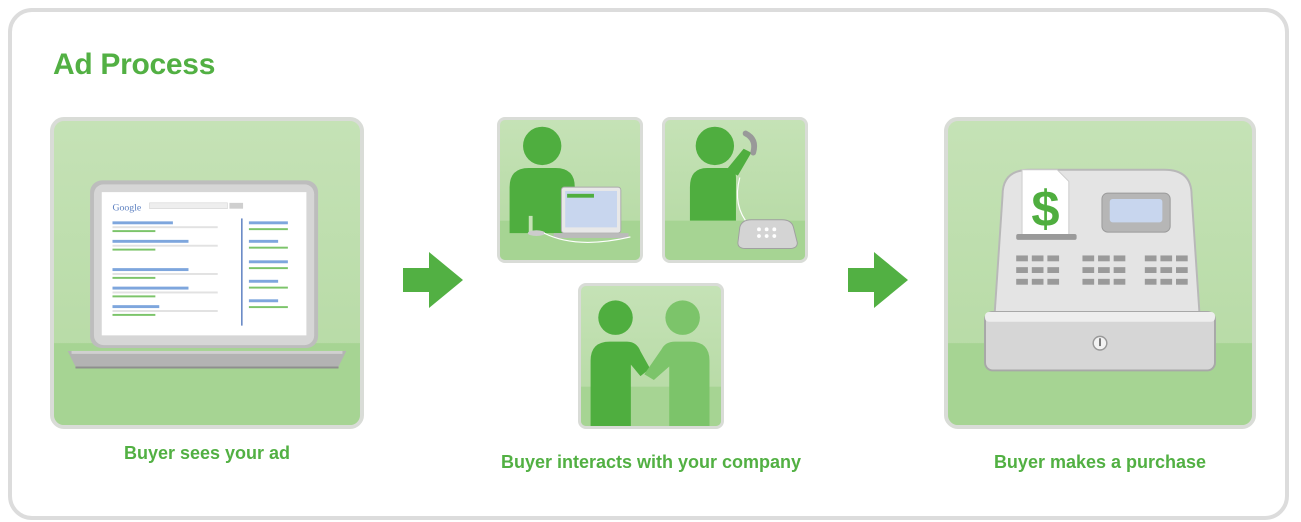  What do you see at coordinates (134, 64) in the screenshot?
I see `diagram-title: Ad Process` at bounding box center [134, 64].